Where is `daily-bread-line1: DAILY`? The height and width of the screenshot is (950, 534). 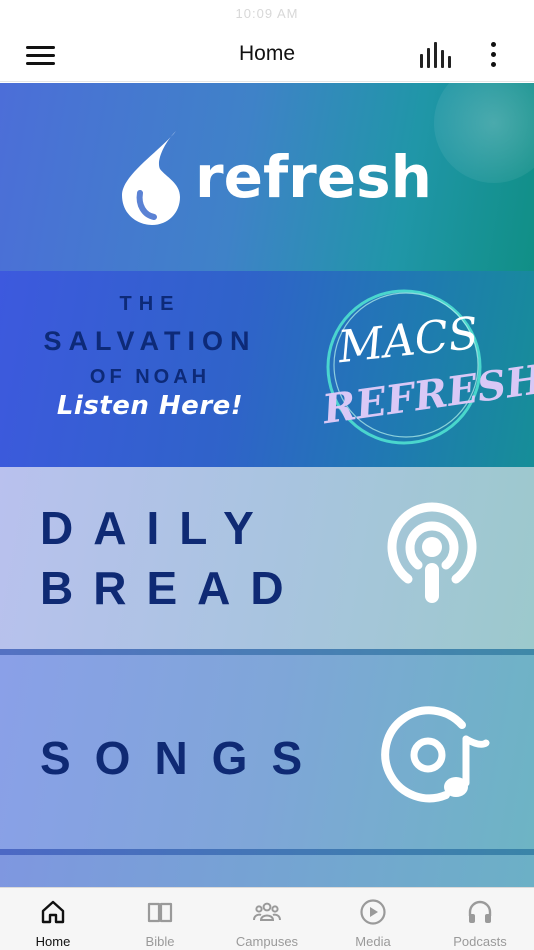 daily-bread-line1: DAILY is located at coordinates (157, 528).